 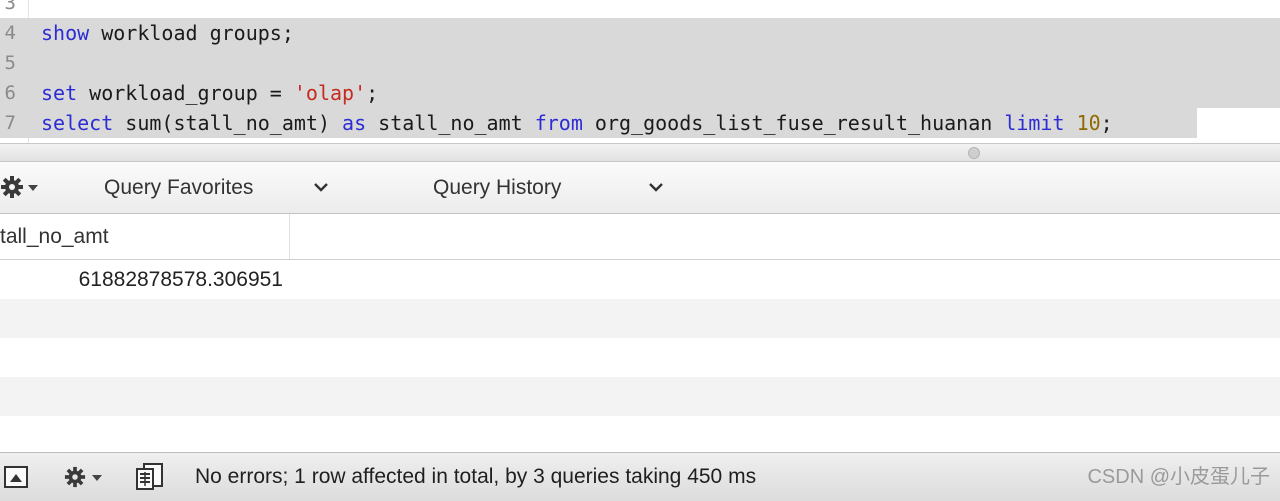 What do you see at coordinates (1034, 123) in the screenshot?
I see `sql-keyword: limit` at bounding box center [1034, 123].